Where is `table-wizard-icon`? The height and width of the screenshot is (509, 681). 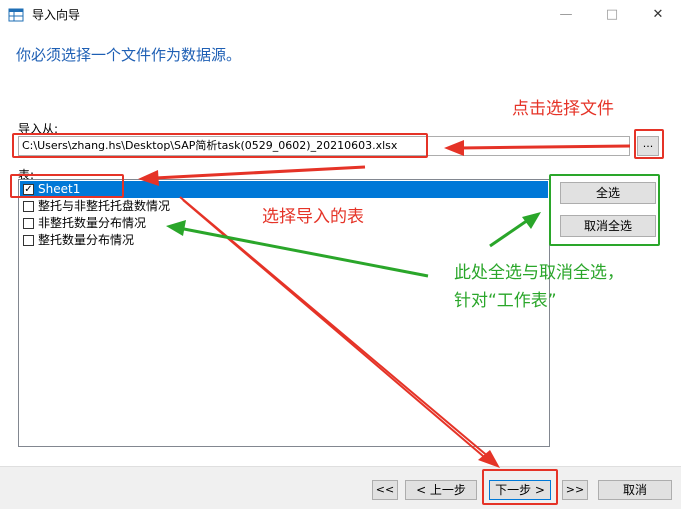 table-wizard-icon is located at coordinates (16, 15).